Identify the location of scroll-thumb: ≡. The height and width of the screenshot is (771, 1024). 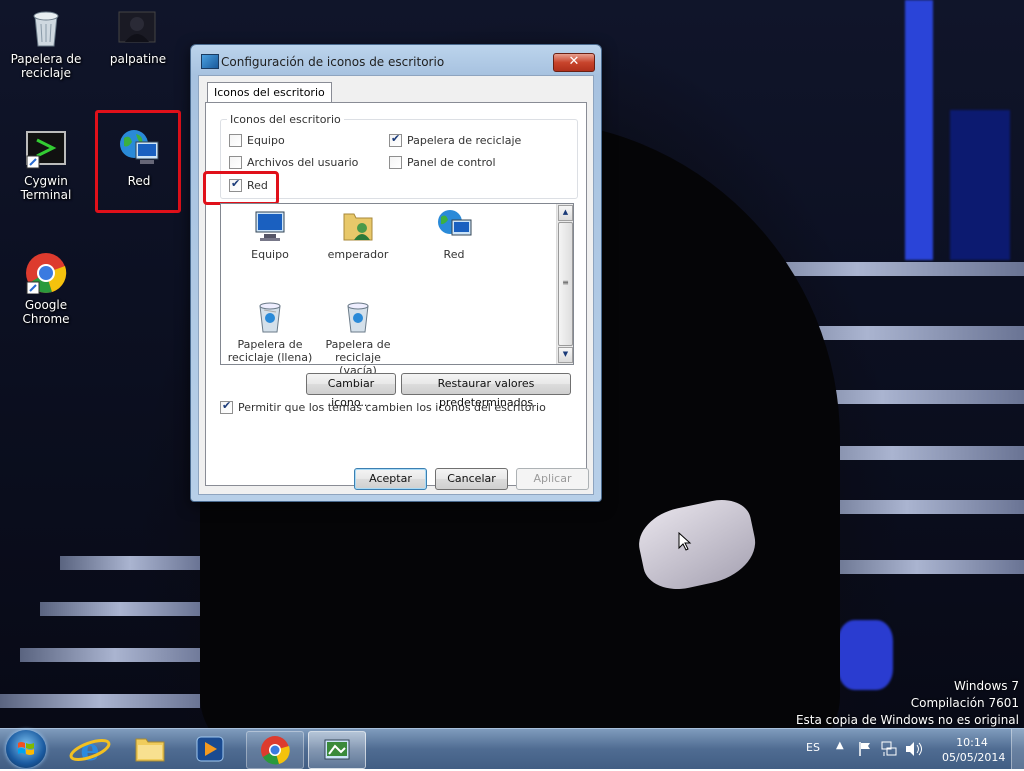
(565, 284).